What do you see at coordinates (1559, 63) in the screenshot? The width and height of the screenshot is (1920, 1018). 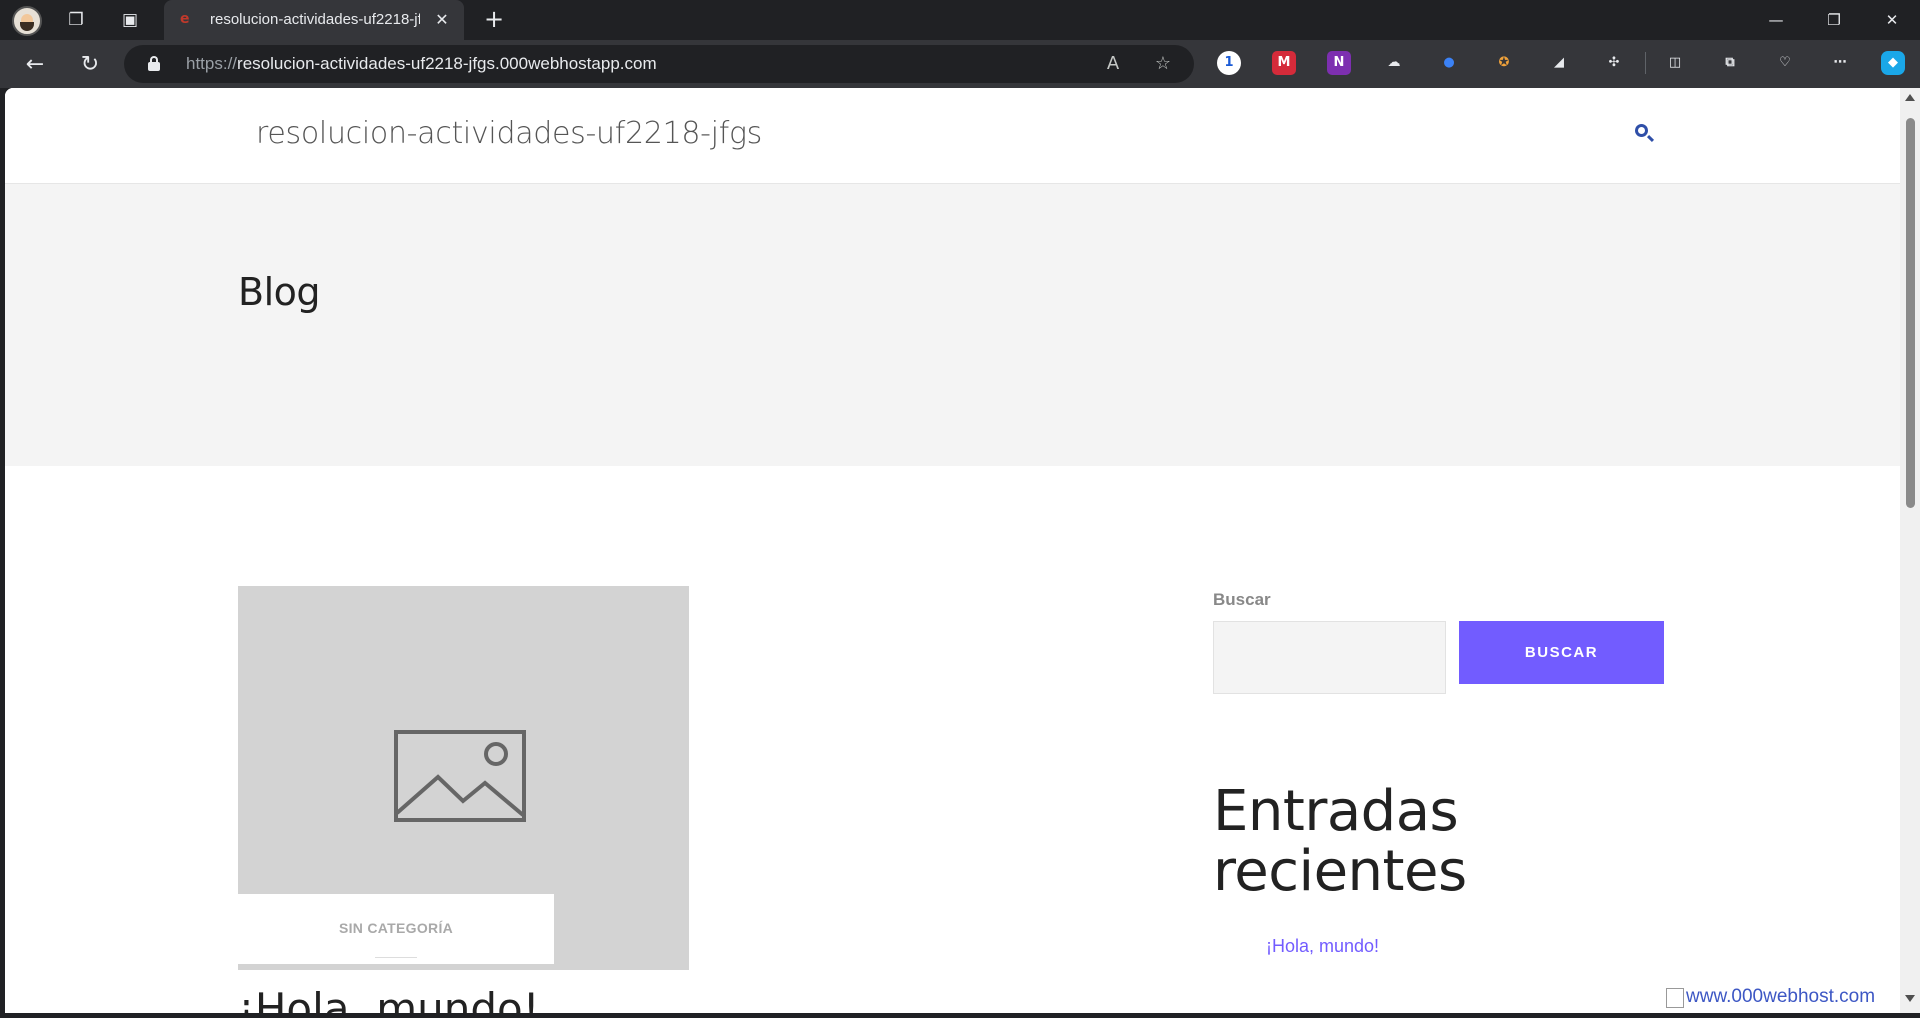 I see `media-extension-icon: ◢` at bounding box center [1559, 63].